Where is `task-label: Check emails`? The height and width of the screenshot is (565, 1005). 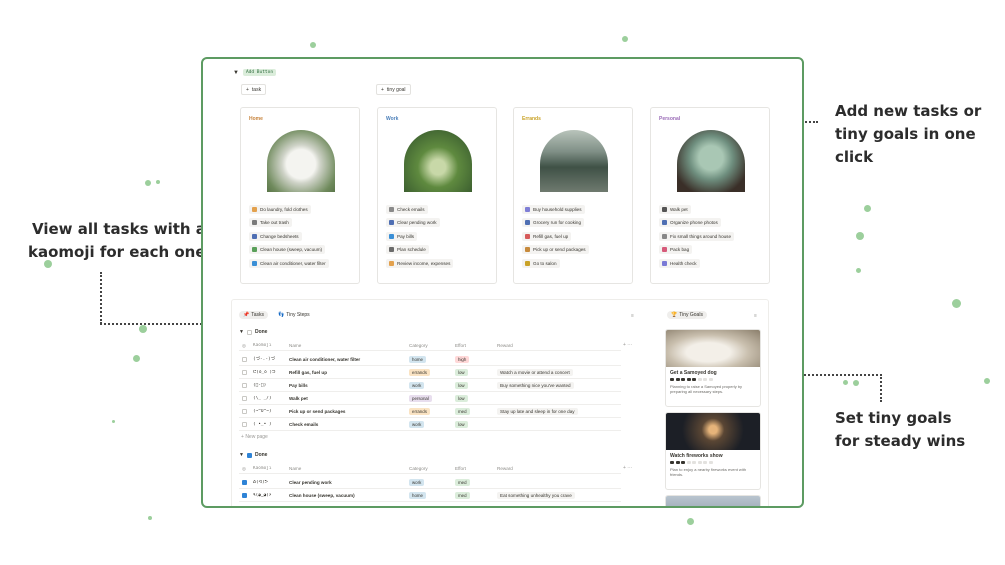 task-label: Check emails is located at coordinates (411, 209).